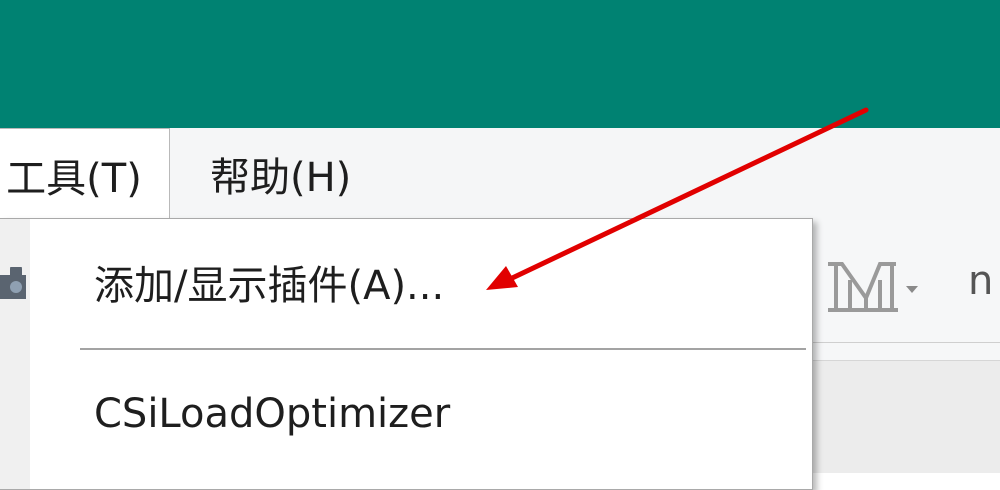  What do you see at coordinates (281, 178) in the screenshot?
I see `menu-help-label: 帮助(H)` at bounding box center [281, 178].